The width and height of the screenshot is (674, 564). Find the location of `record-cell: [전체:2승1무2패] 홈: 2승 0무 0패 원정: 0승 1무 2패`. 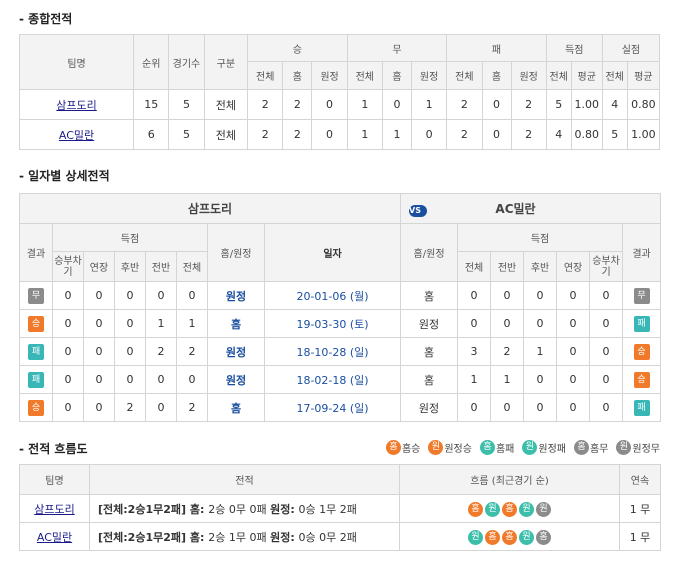

record-cell: [전체:2승1무2패] 홈: 2승 0무 0패 원정: 0승 1무 2패 is located at coordinates (244, 508).